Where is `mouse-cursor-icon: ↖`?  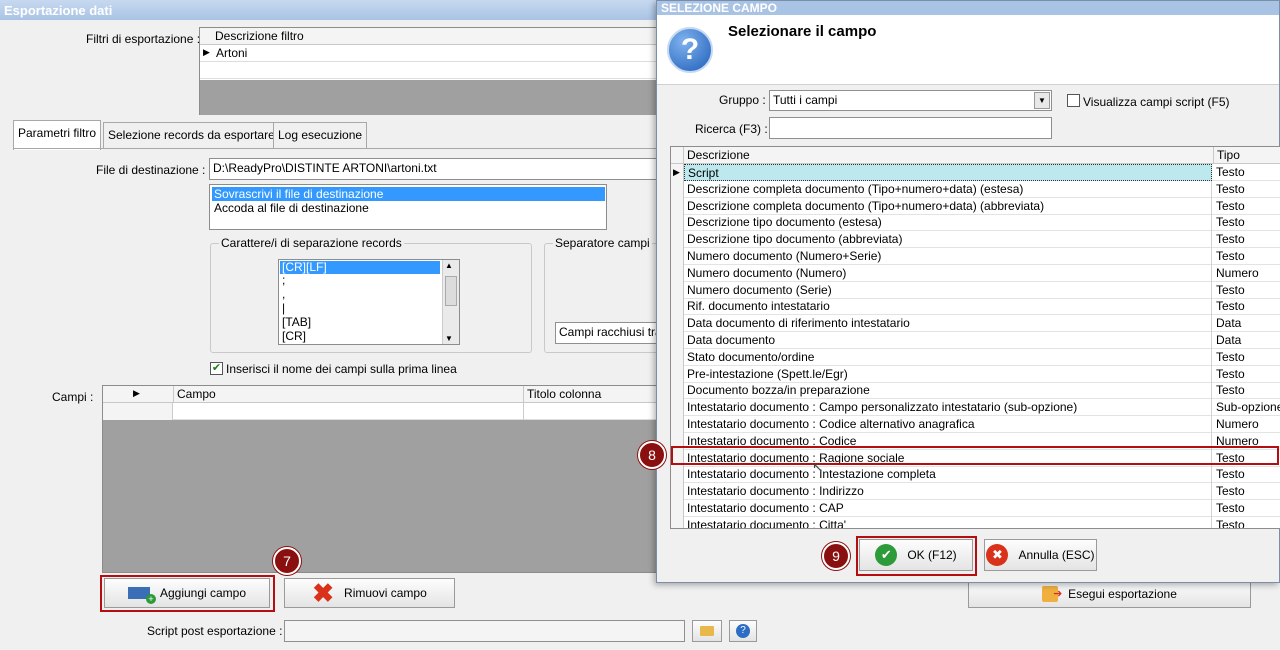
mouse-cursor-icon: ↖ is located at coordinates (818, 467).